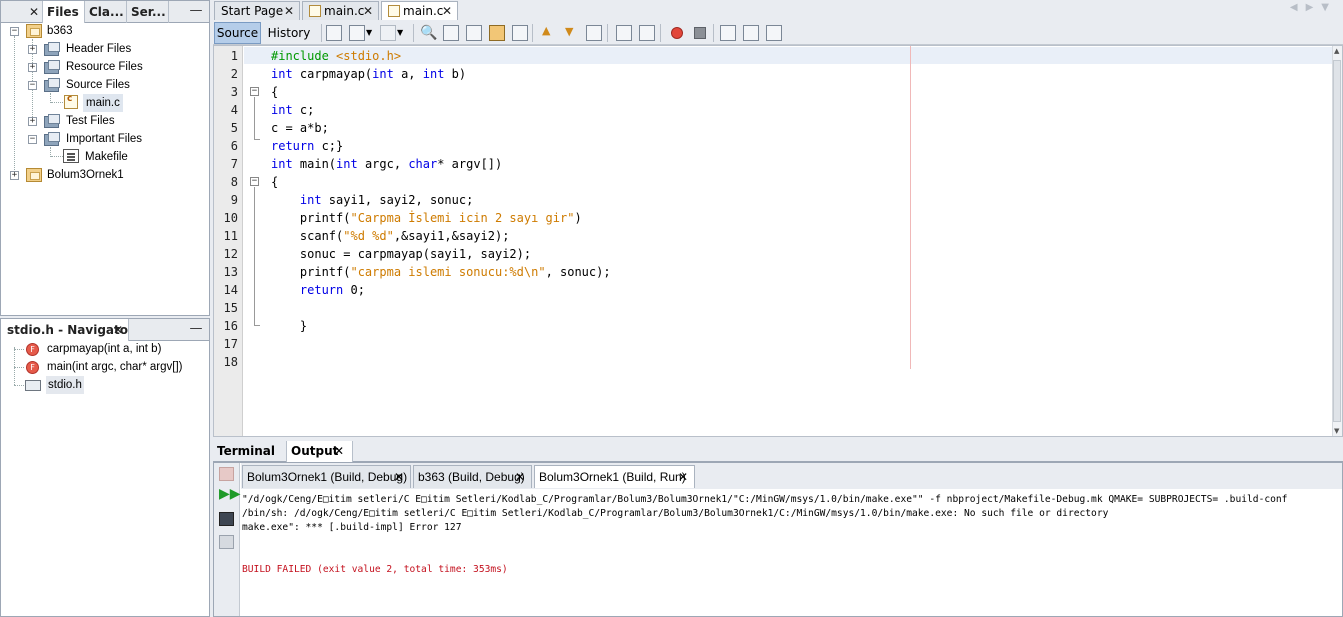 Image resolution: width=1343 pixels, height=617 pixels. Describe the element at coordinates (428, 33) in the screenshot. I see `search-icon: 🔍` at that location.